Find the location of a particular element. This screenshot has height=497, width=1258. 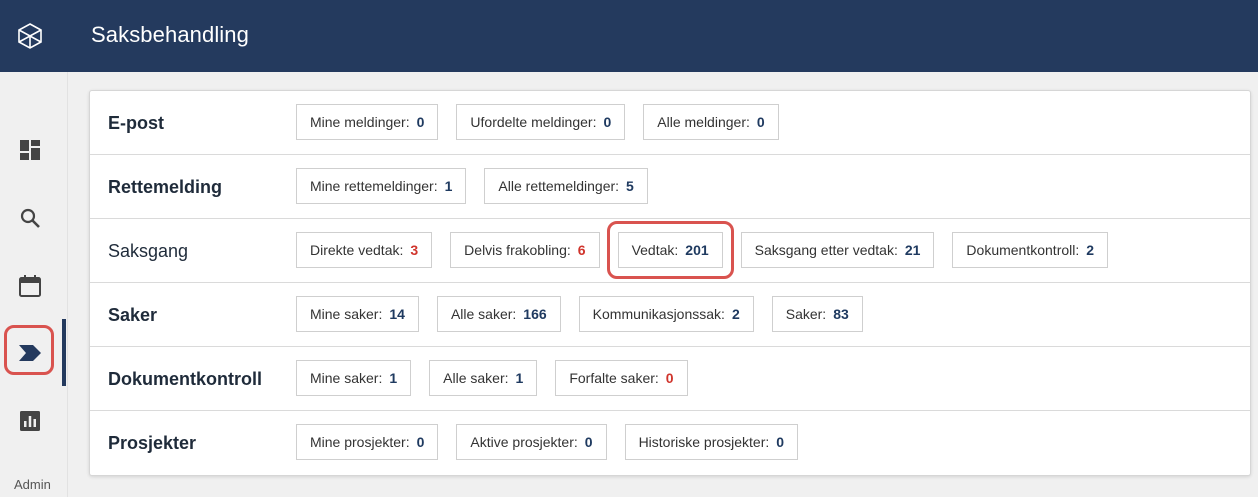

chip-delvis-frakobling: Delvis frakobling: 6 is located at coordinates (525, 250).